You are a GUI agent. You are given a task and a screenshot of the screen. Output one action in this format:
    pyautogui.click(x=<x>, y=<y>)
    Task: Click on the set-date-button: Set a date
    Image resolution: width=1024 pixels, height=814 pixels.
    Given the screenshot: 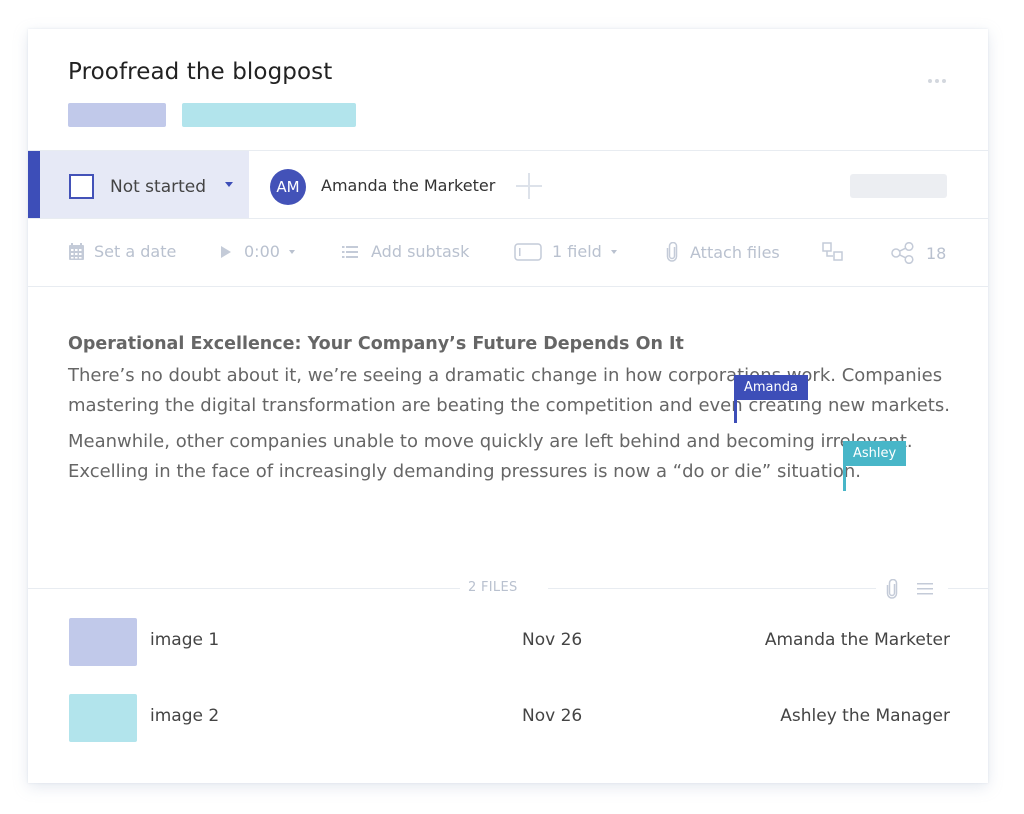 What is the action you would take?
    pyautogui.click(x=122, y=251)
    